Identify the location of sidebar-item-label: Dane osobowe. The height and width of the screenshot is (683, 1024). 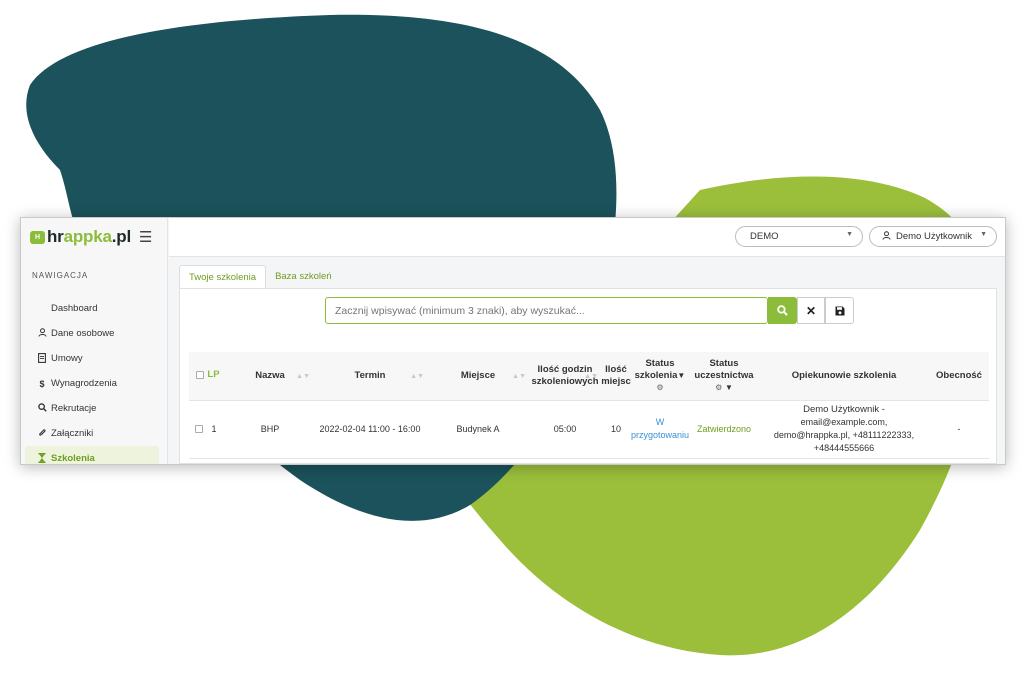
(83, 333).